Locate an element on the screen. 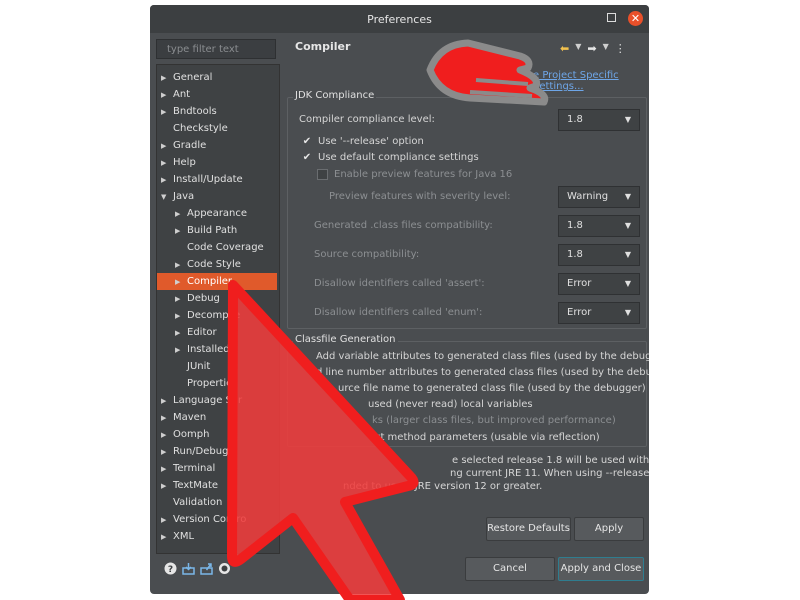  import-icon is located at coordinates (188, 568).